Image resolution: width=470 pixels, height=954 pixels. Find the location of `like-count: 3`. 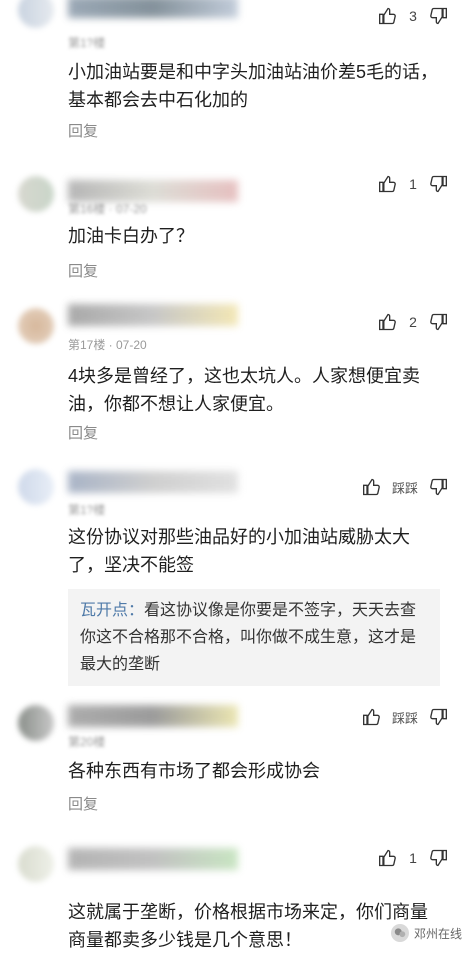

like-count: 3 is located at coordinates (413, 16).